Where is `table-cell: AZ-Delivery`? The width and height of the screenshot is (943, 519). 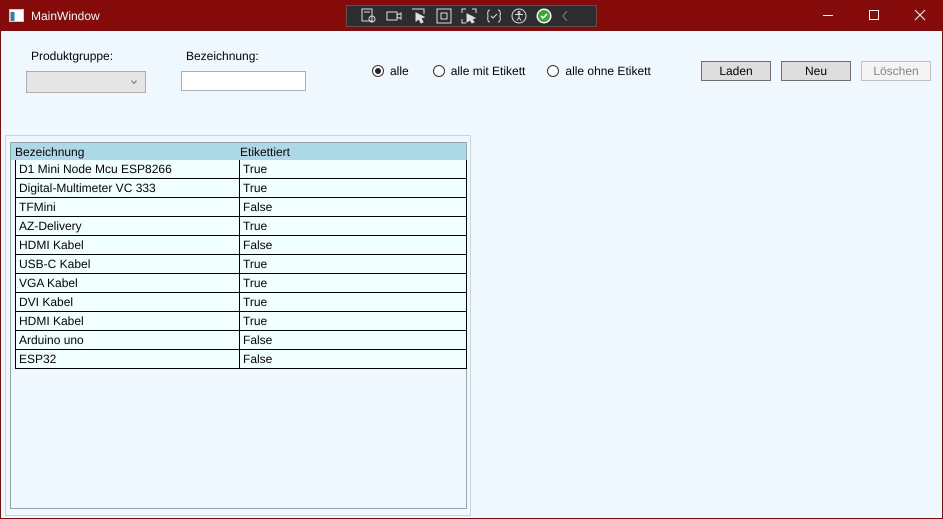
table-cell: AZ-Delivery is located at coordinates (128, 226).